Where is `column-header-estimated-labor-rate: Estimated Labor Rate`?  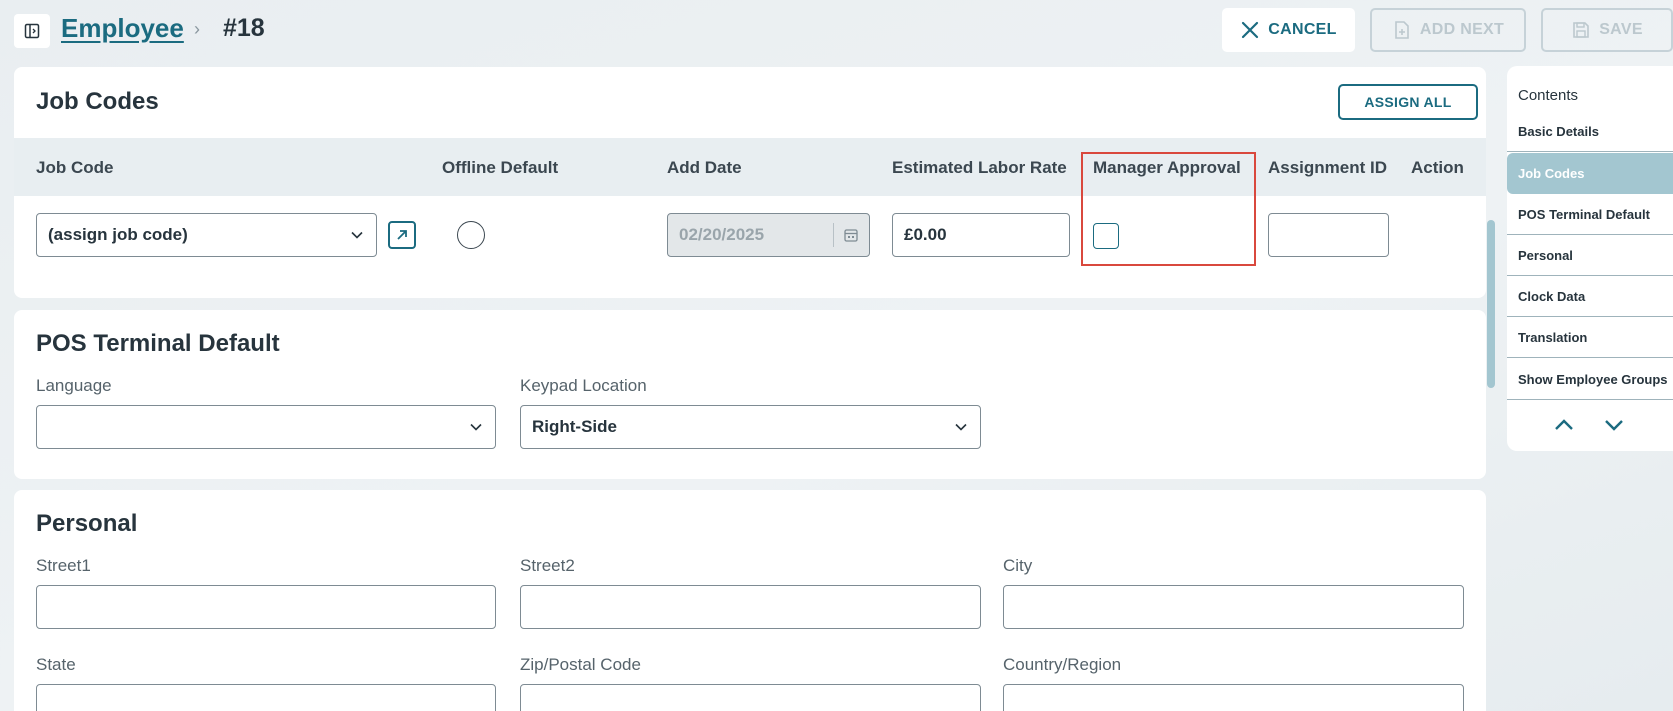
column-header-estimated-labor-rate: Estimated Labor Rate is located at coordinates (979, 167).